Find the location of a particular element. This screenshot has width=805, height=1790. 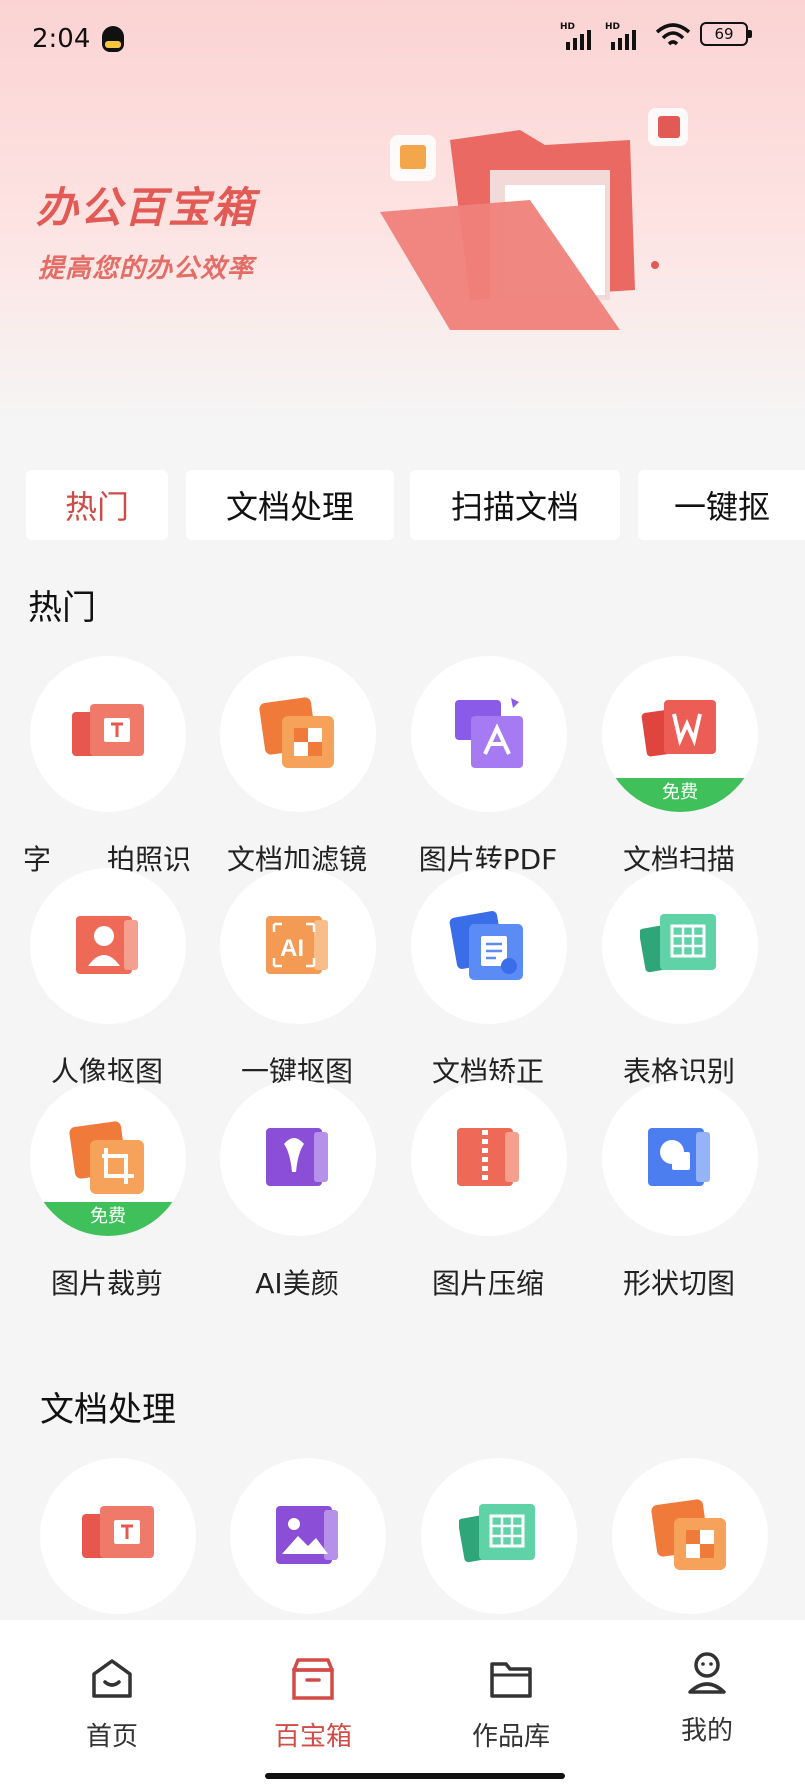

tab-hot: 热门 is located at coordinates (97, 505).